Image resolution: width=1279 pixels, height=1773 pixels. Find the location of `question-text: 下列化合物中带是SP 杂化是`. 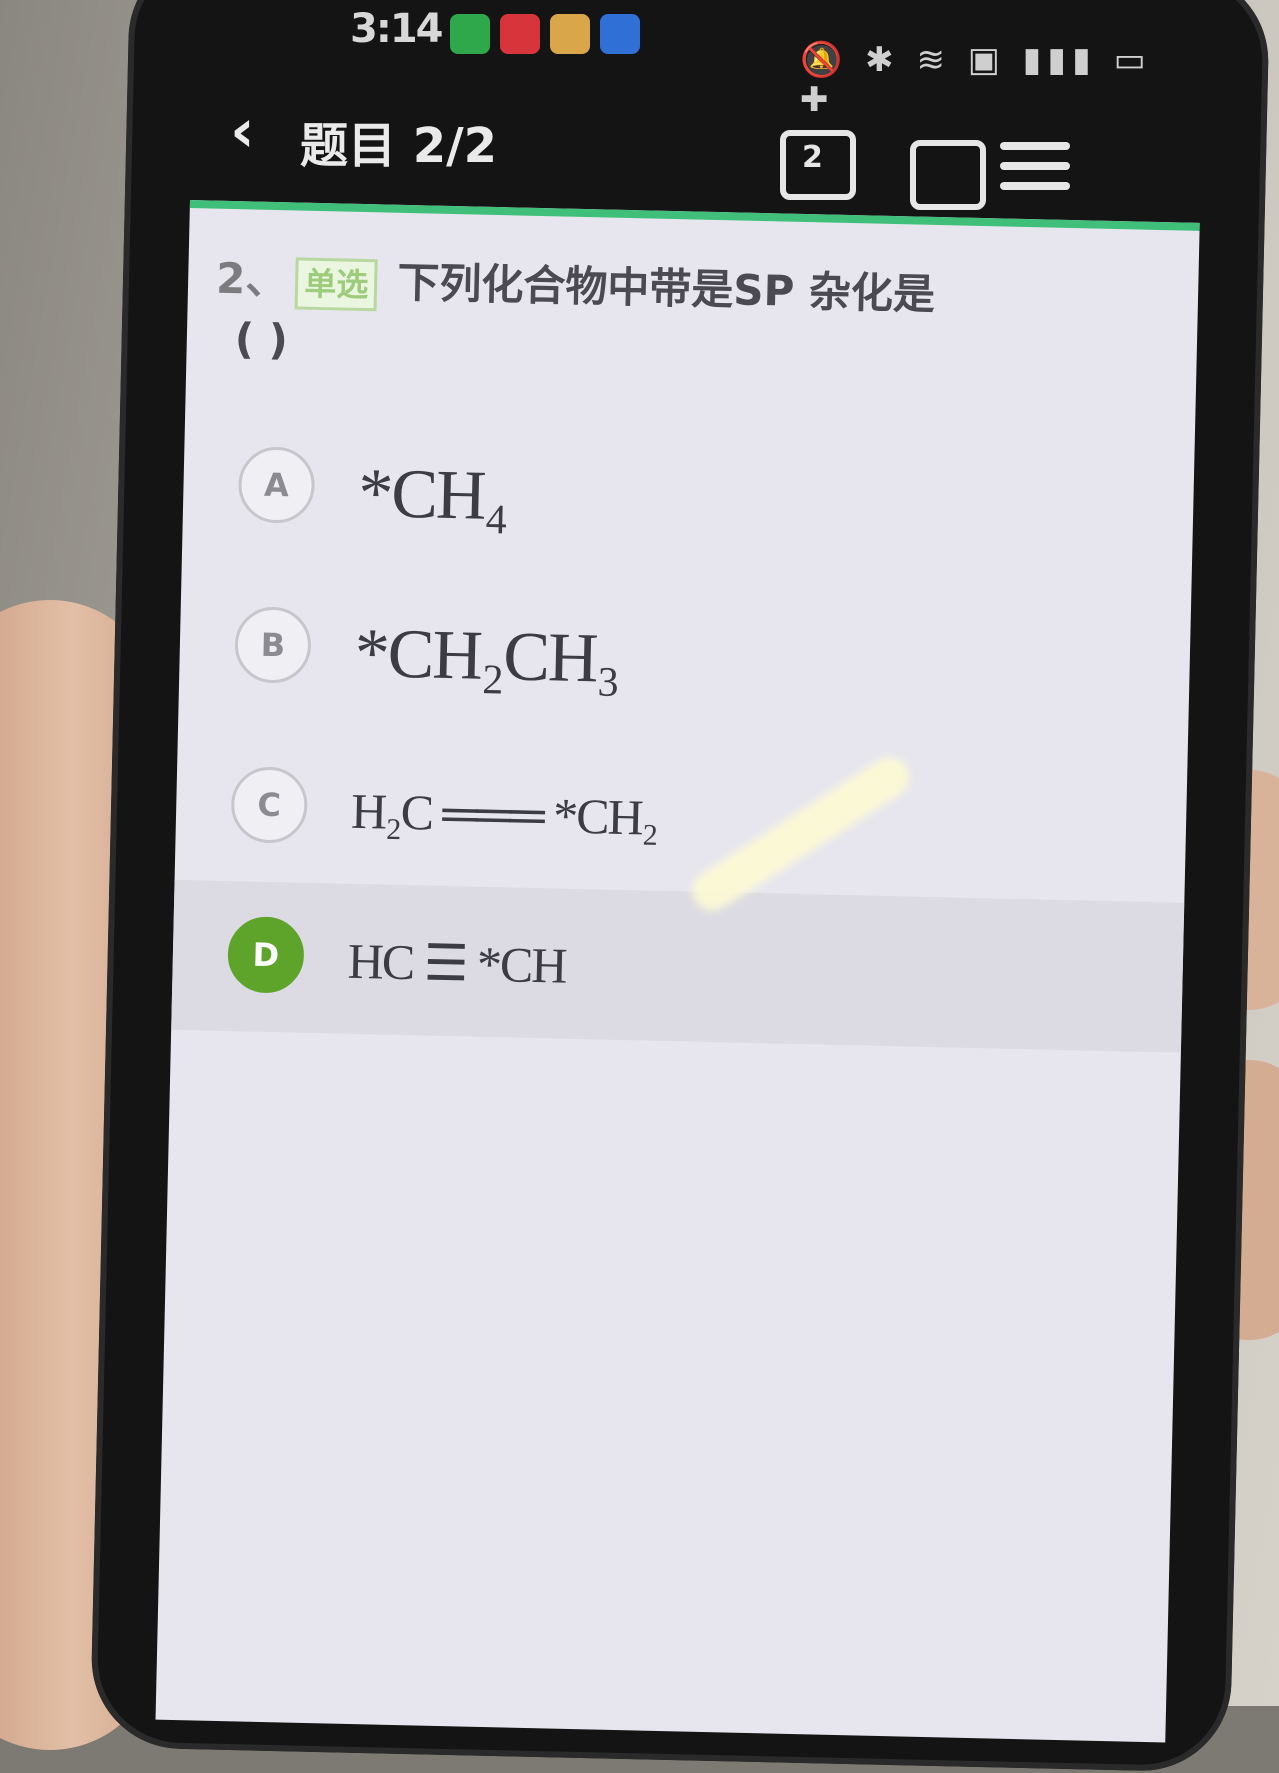

question-text: 下列化合物中带是SP 杂化是 is located at coordinates (666, 288).